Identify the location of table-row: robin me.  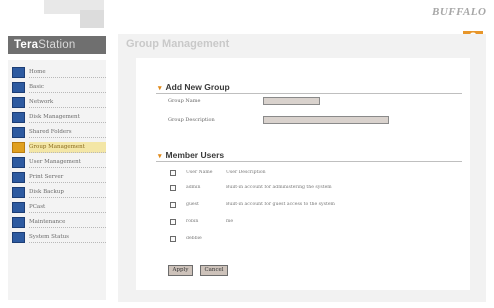
(283, 221).